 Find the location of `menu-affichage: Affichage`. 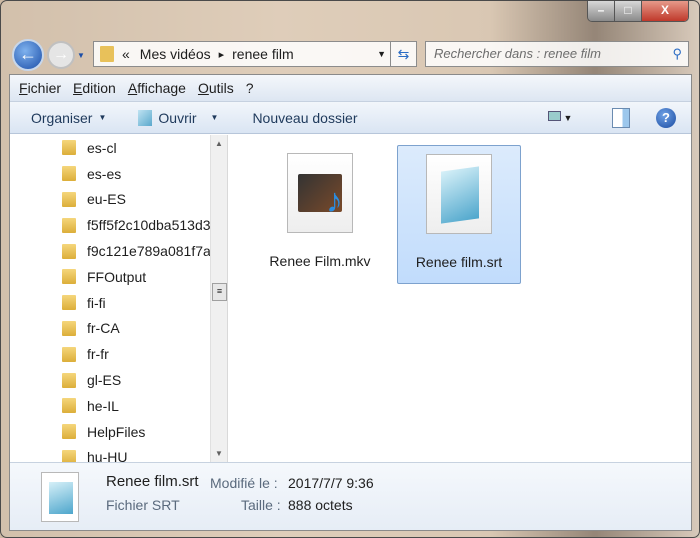

menu-affichage: Affichage is located at coordinates (157, 88).